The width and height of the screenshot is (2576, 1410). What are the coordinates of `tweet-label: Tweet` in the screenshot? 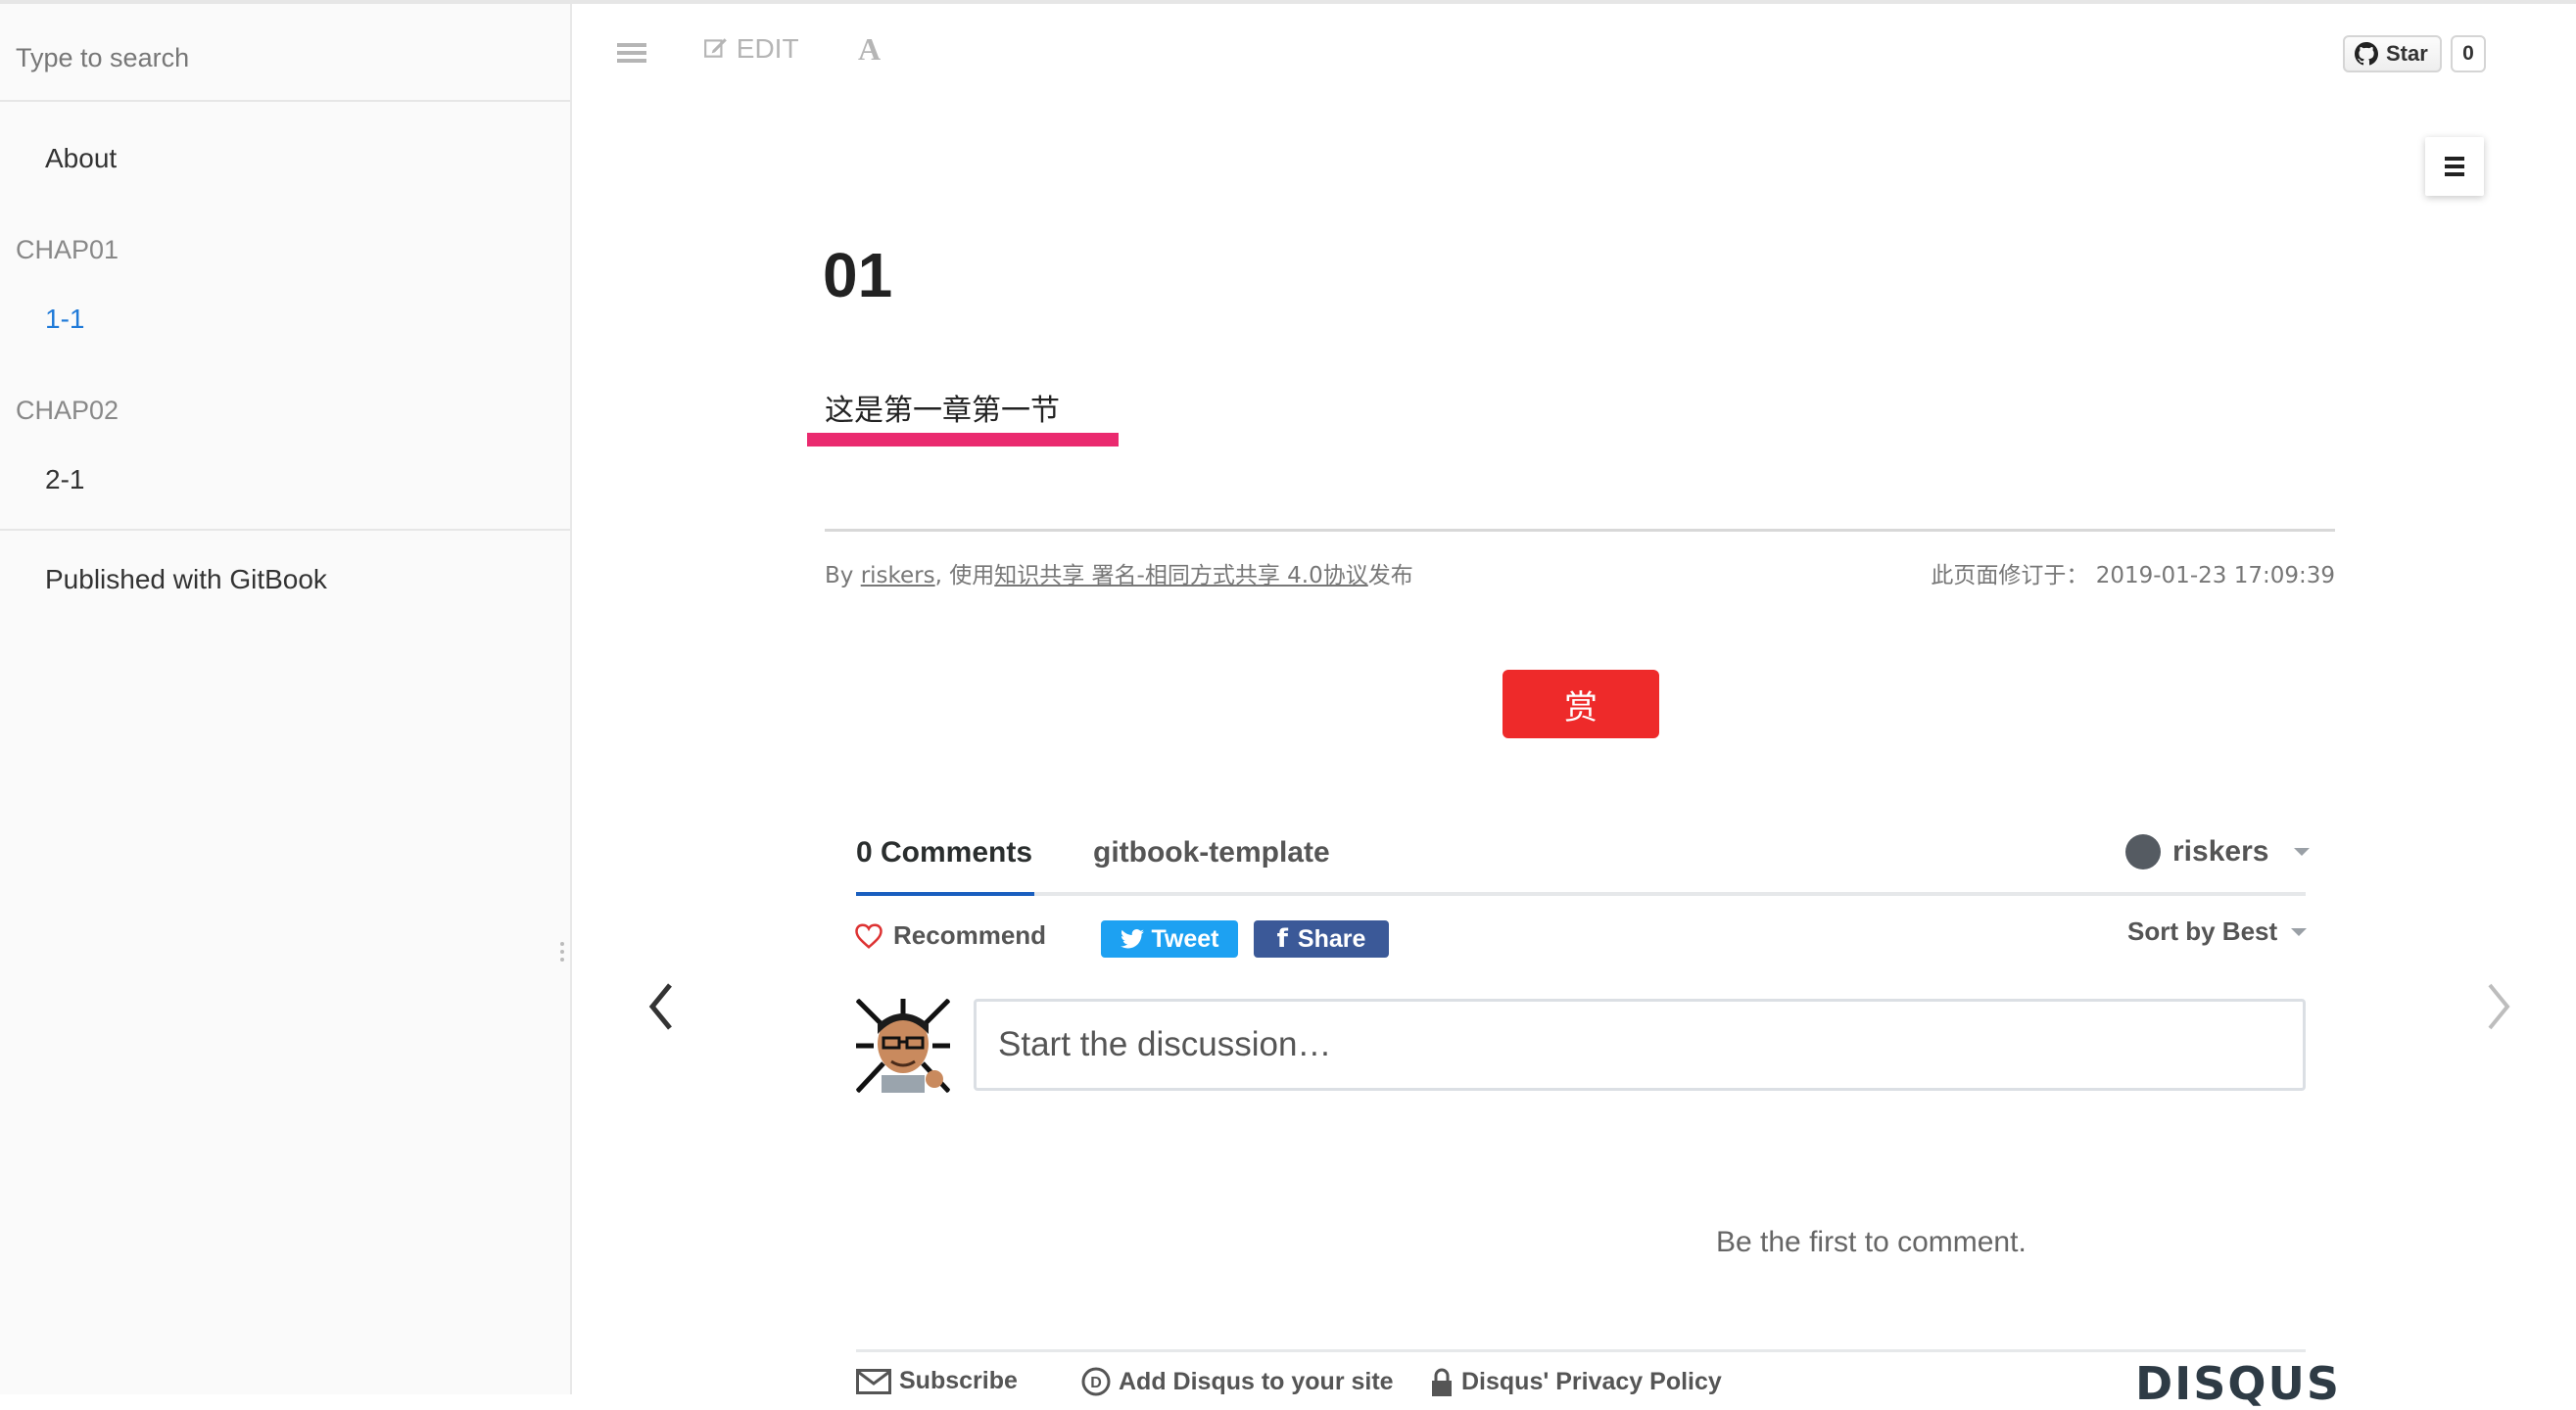 It's located at (1185, 938).